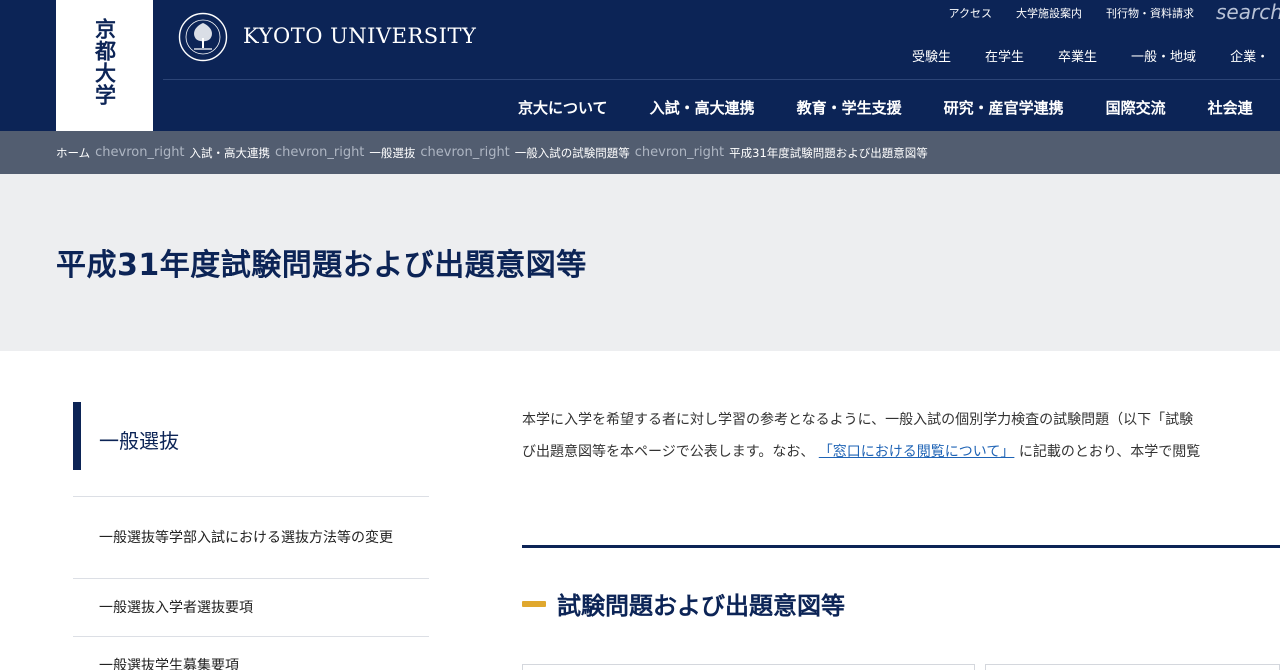 This screenshot has width=1280, height=670. I want to click on main-nav: 京大について 入試・高大連携 教育・学生支援 研究・産官学連携 国際交流 社会連, so click(885, 107).